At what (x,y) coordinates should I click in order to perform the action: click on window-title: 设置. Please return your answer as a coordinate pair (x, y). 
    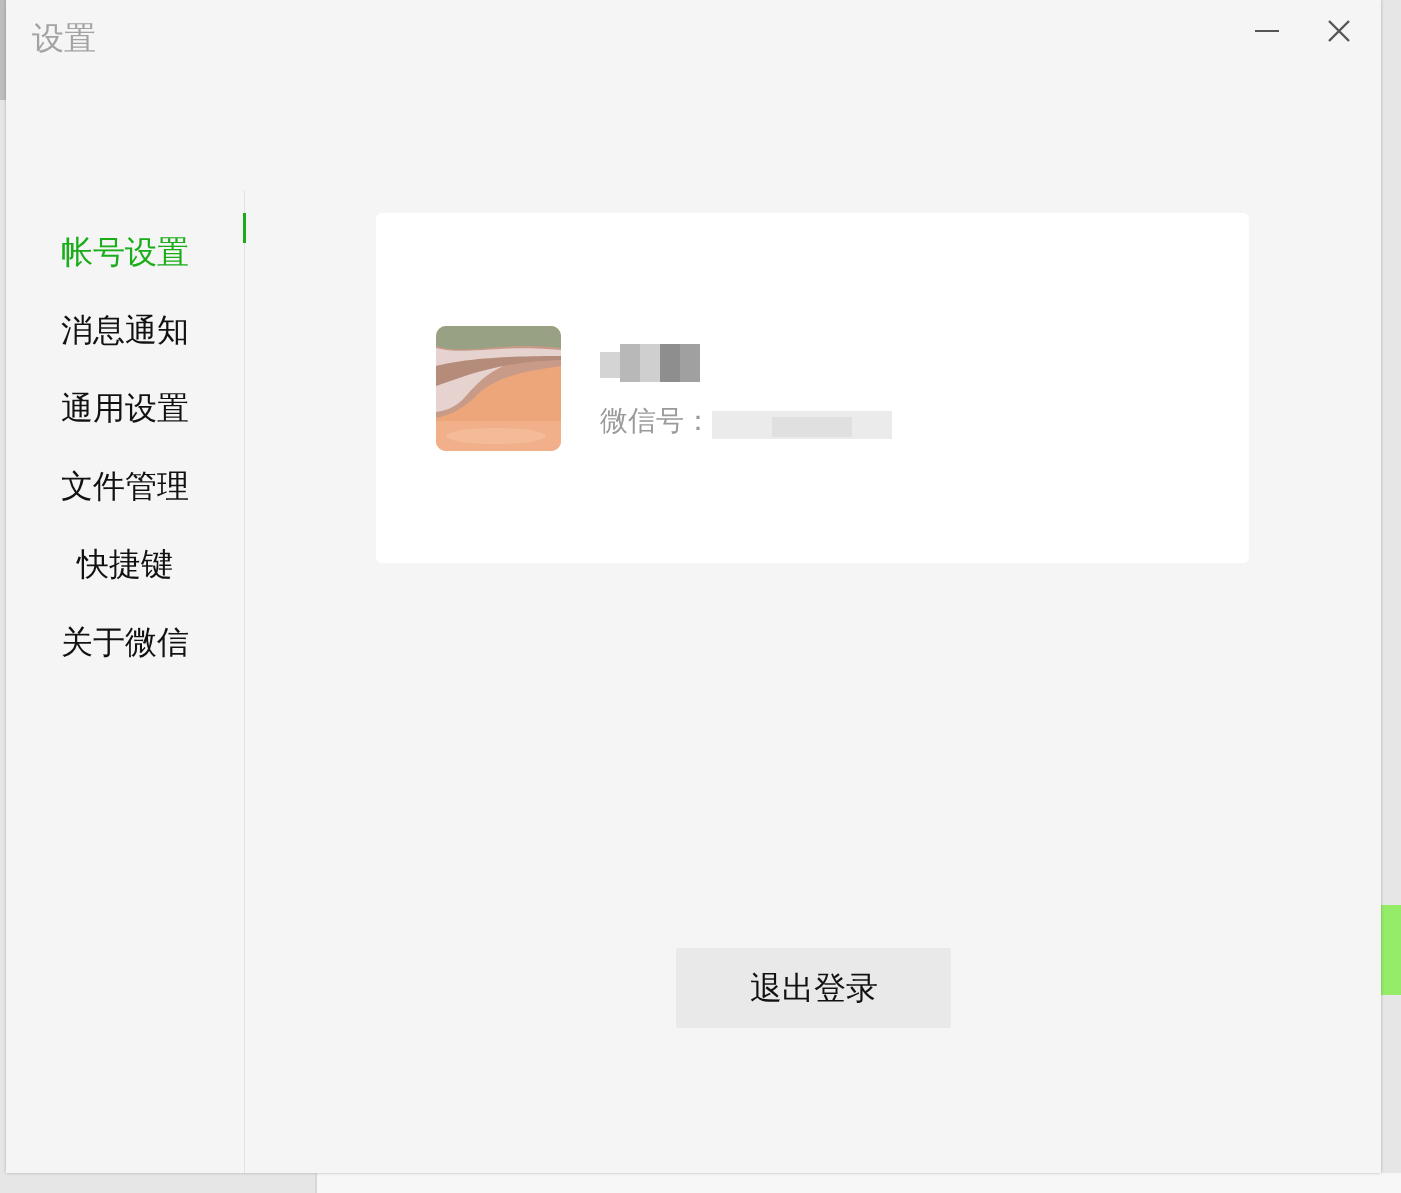
    Looking at the image, I should click on (64, 38).